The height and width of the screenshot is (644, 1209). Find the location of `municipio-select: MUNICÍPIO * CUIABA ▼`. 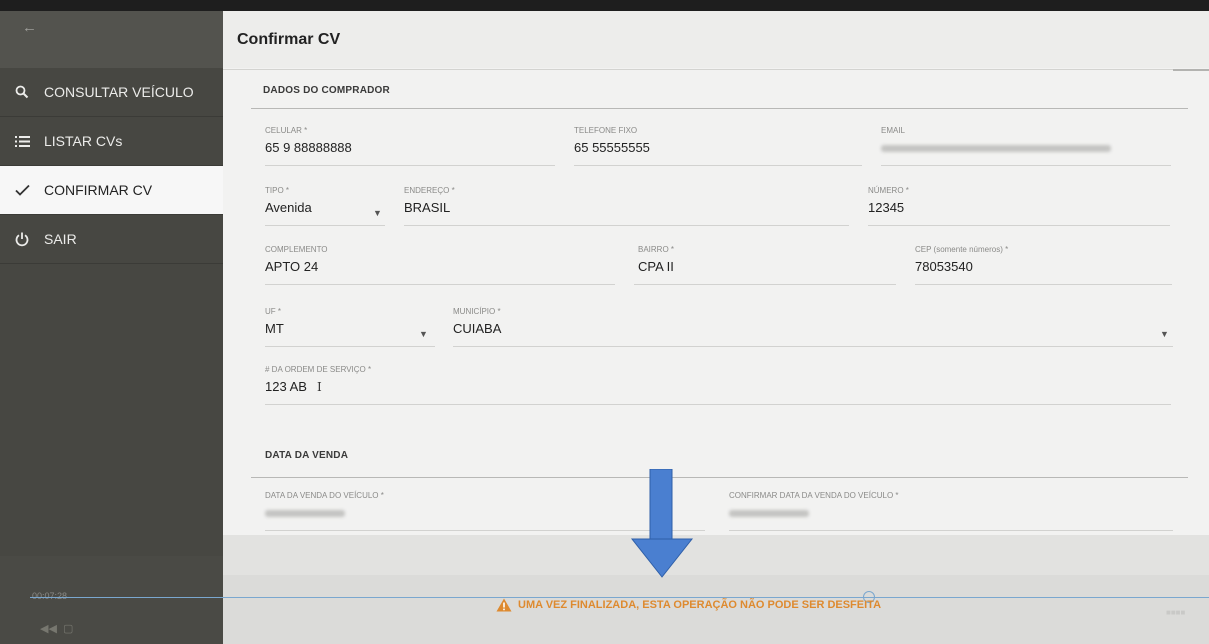

municipio-select: MUNICÍPIO * CUIABA ▼ is located at coordinates (813, 327).